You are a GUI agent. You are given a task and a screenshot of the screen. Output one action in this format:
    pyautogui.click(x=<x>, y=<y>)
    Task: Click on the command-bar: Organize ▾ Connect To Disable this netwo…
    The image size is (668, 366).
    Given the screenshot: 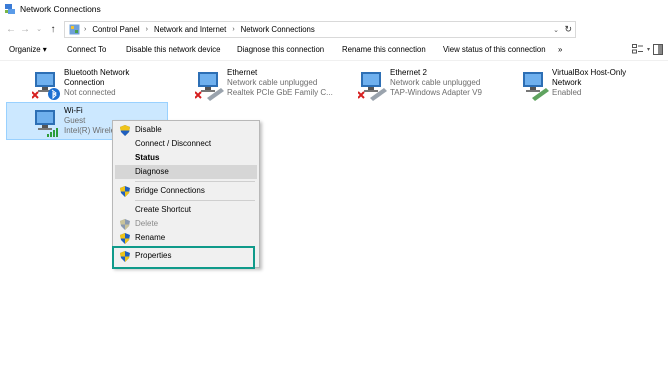 What is the action you would take?
    pyautogui.click(x=334, y=51)
    